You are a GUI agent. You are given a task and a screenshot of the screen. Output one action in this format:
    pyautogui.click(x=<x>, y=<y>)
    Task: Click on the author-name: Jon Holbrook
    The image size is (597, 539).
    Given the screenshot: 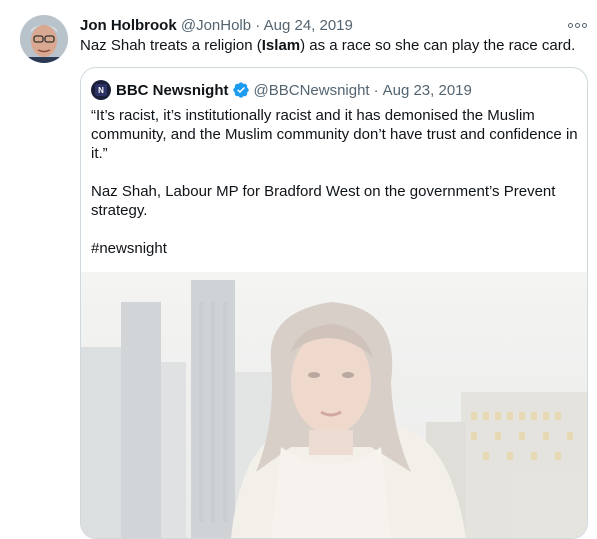 What is the action you would take?
    pyautogui.click(x=128, y=25)
    